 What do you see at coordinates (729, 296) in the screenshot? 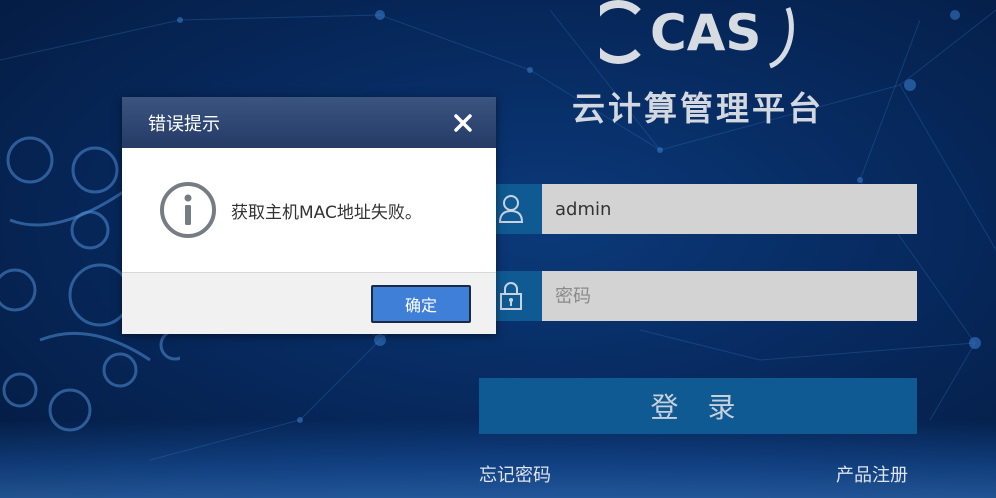
I see `password-input` at bounding box center [729, 296].